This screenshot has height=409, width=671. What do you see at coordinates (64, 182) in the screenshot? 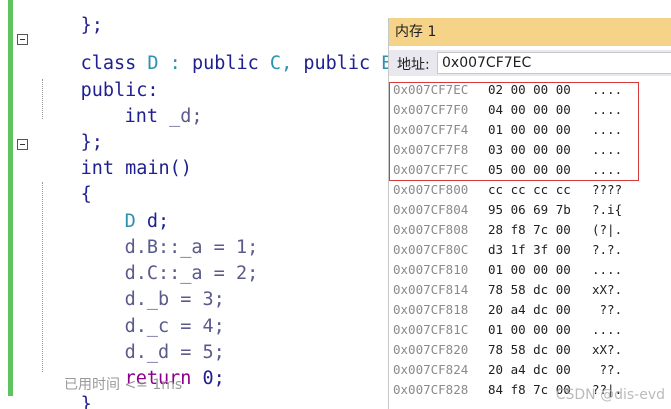
I see `code-line-brace: {` at bounding box center [64, 182].